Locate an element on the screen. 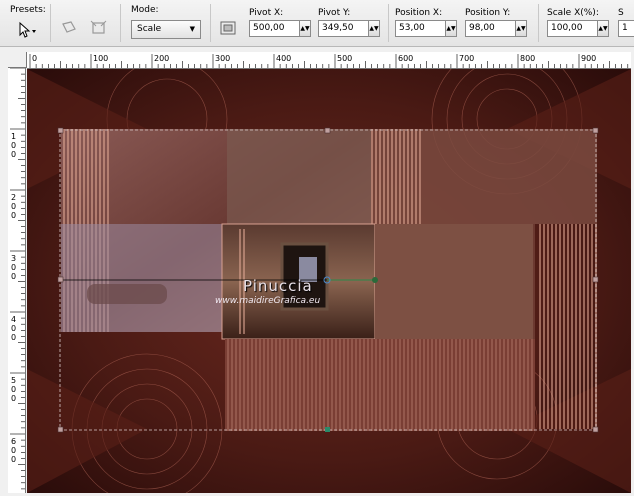 The height and width of the screenshot is (496, 634). ruler-left-tick-label: 5 is located at coordinates (13, 380).